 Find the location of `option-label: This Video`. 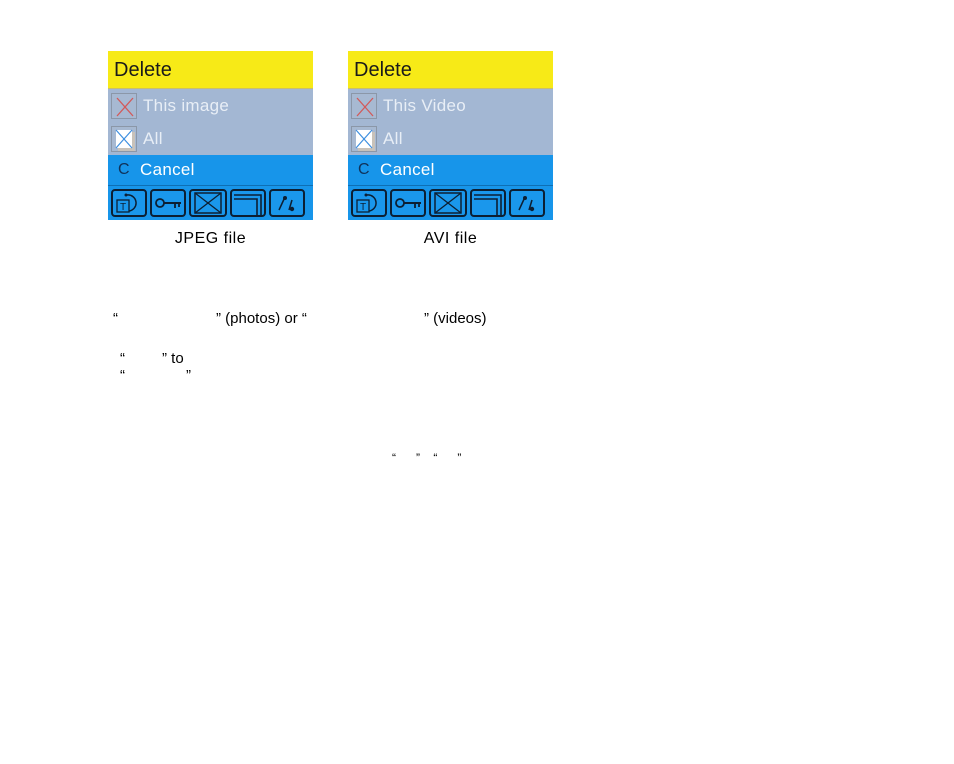

option-label: This Video is located at coordinates (425, 105).